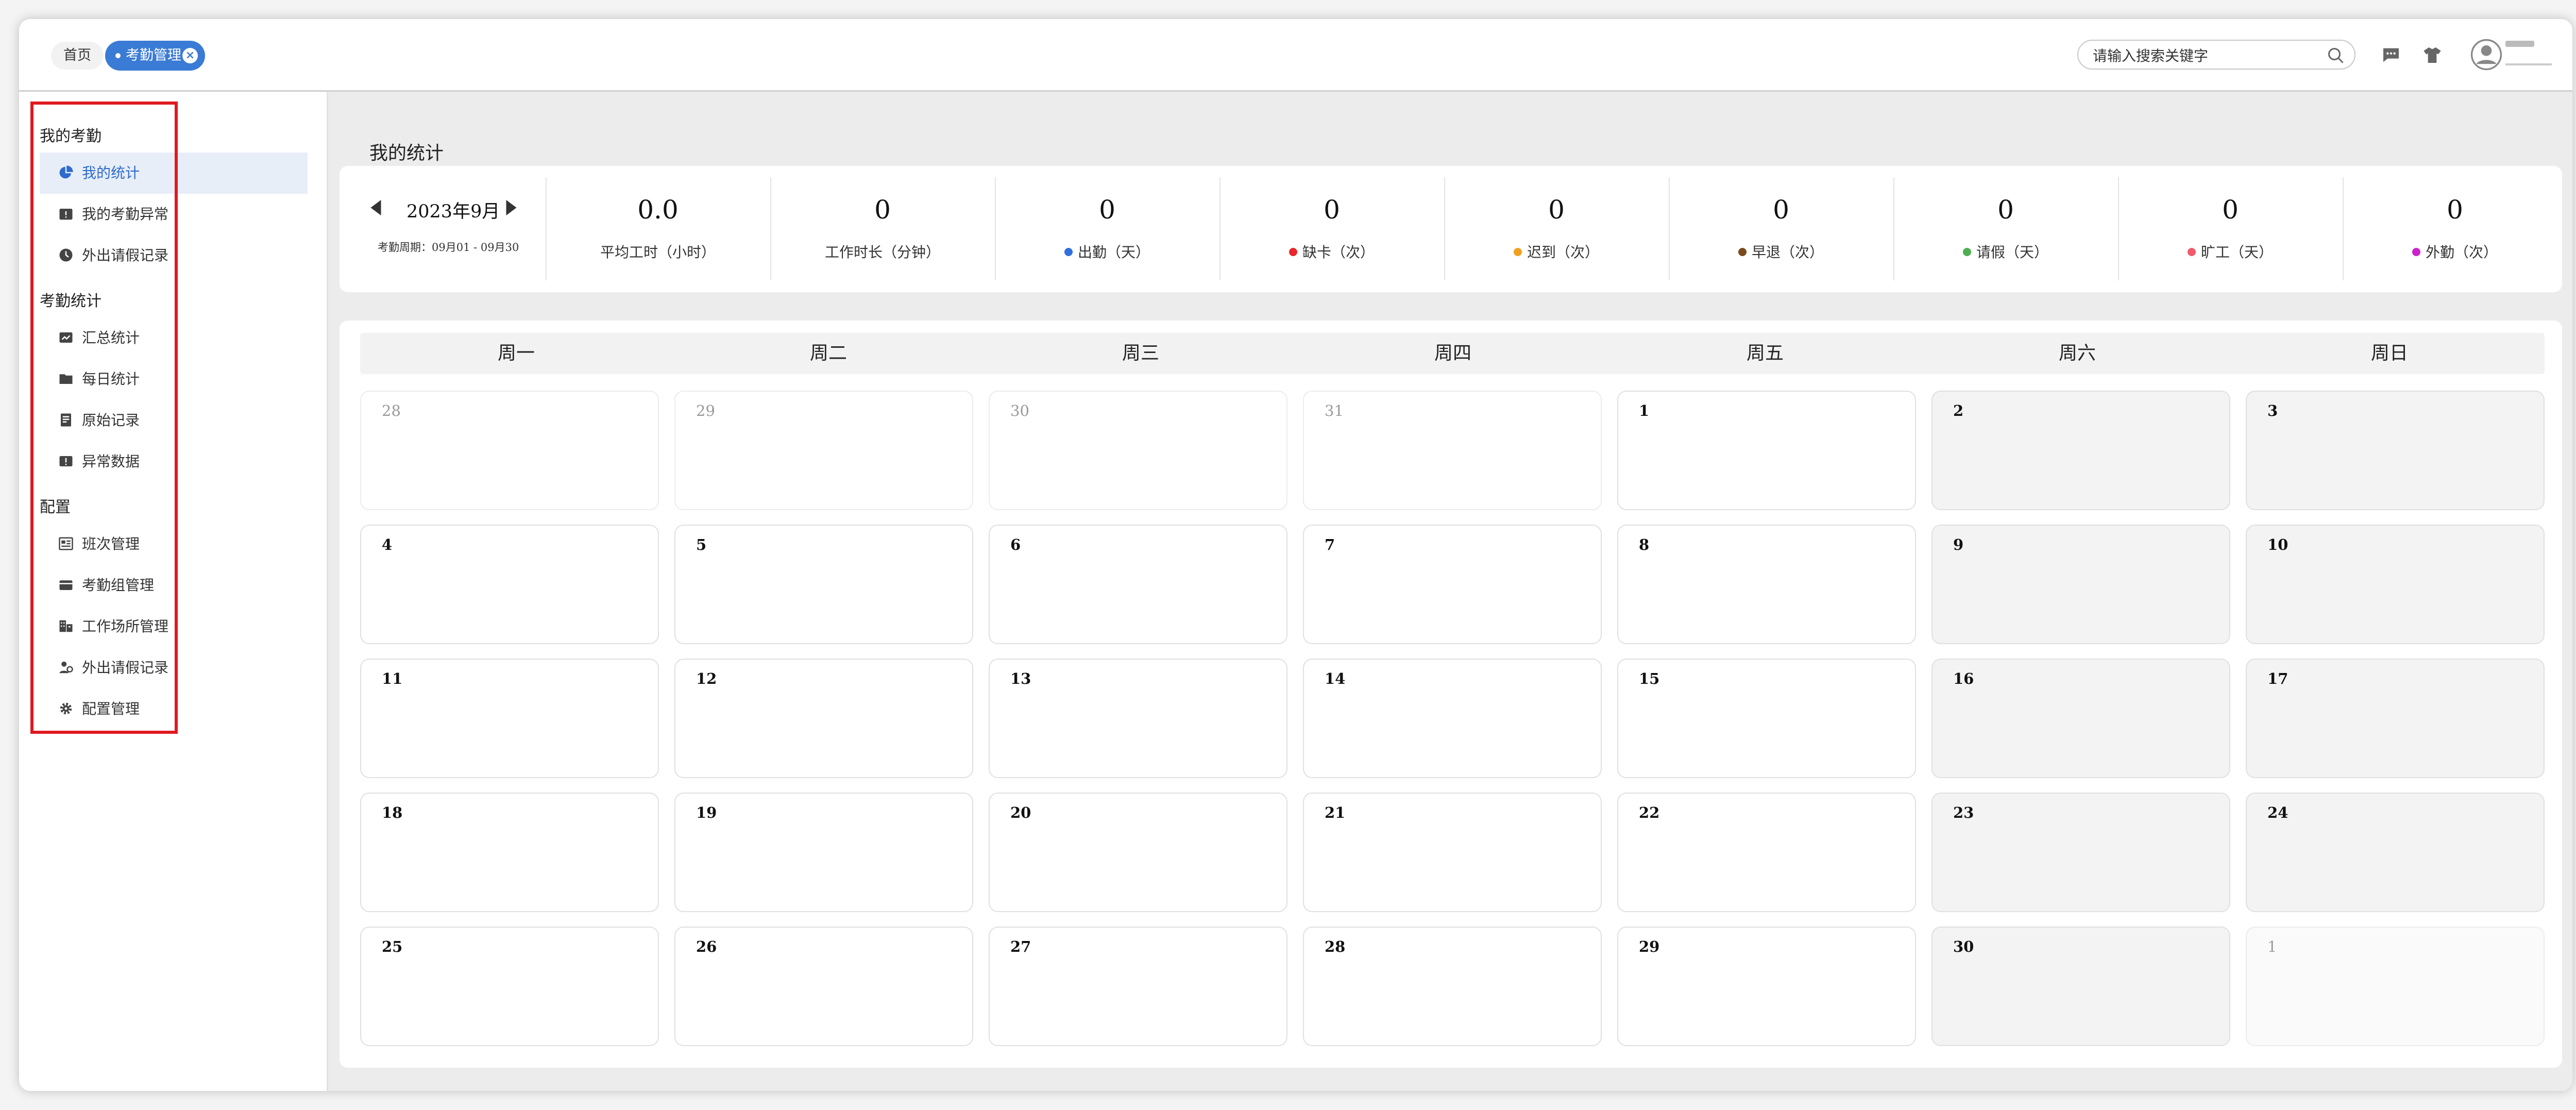  Describe the element at coordinates (190, 55) in the screenshot. I see `close-icon: ×` at that location.